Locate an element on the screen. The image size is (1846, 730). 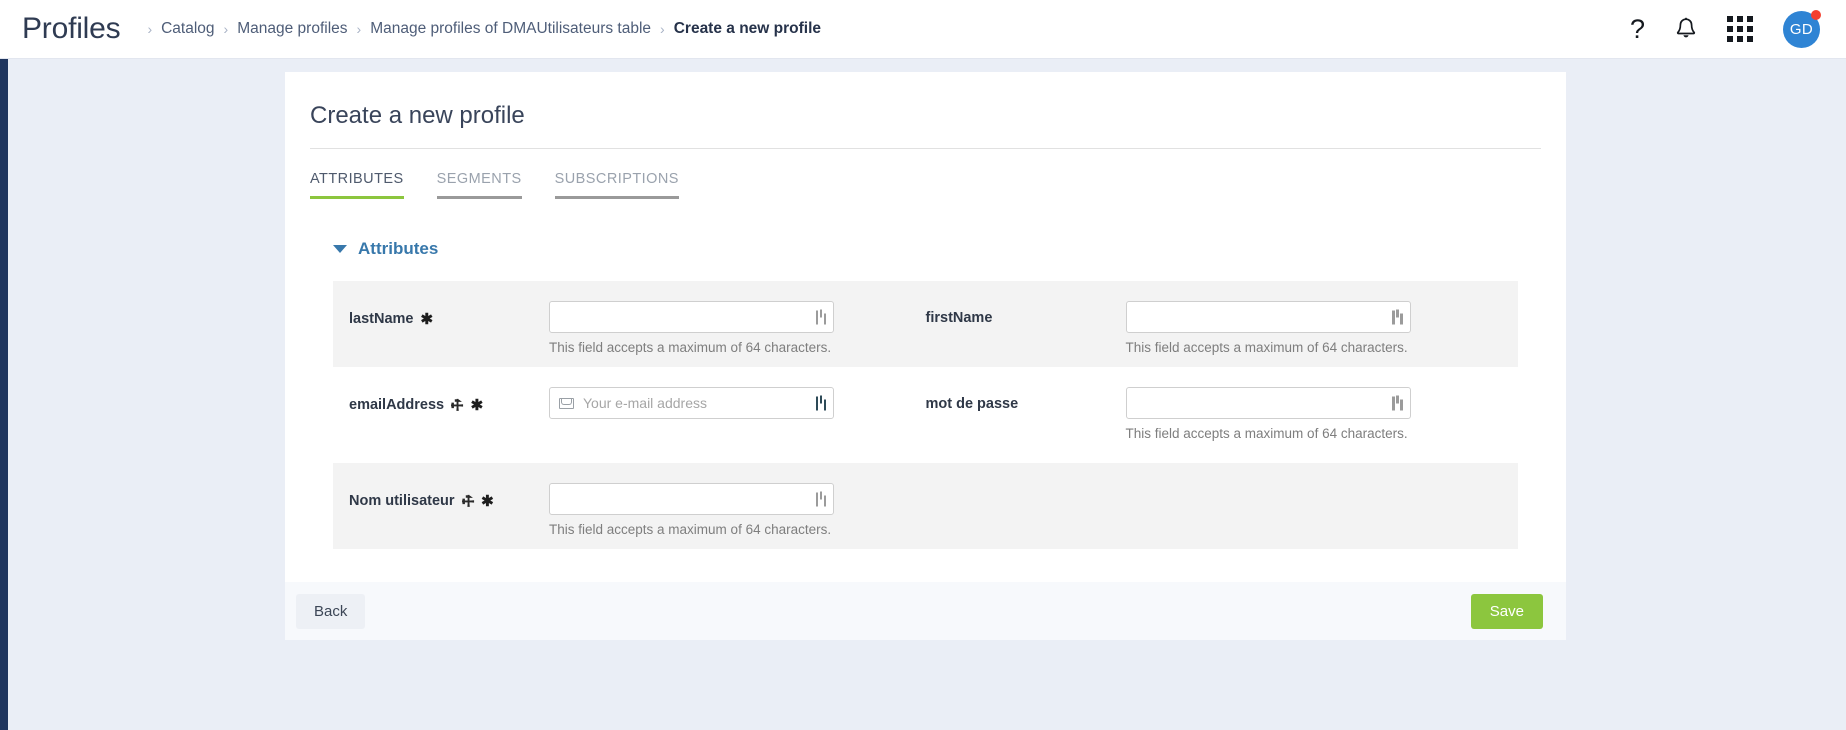
collapsed-sidebar-rail is located at coordinates (4, 394).